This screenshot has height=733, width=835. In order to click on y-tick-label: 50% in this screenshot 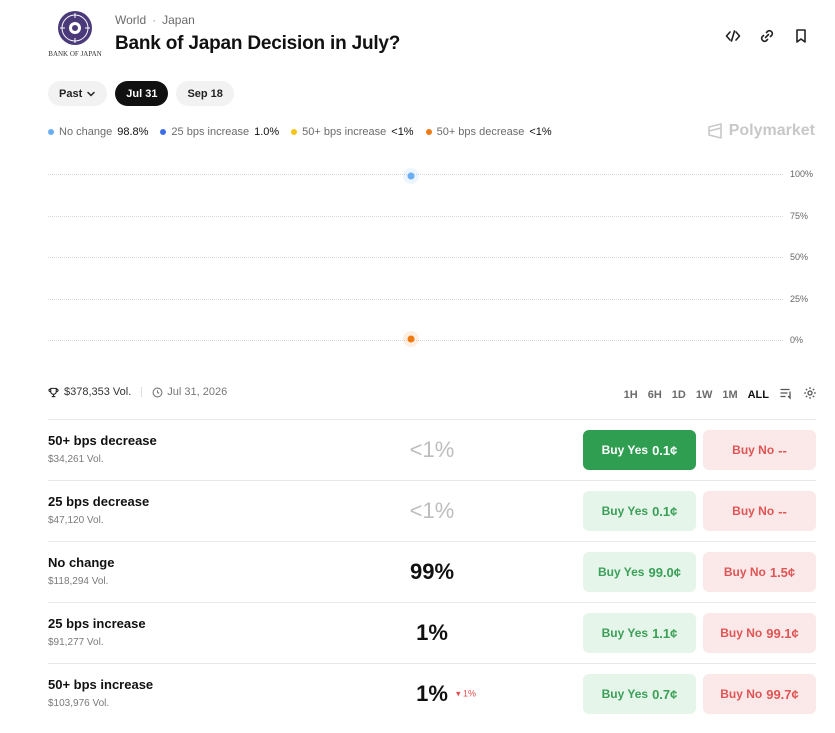, I will do `click(799, 257)`.